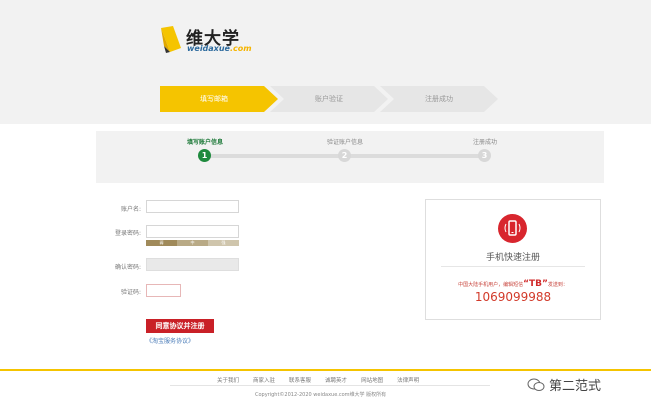  What do you see at coordinates (439, 99) in the screenshot?
I see `step-register-success: 注册成功` at bounding box center [439, 99].